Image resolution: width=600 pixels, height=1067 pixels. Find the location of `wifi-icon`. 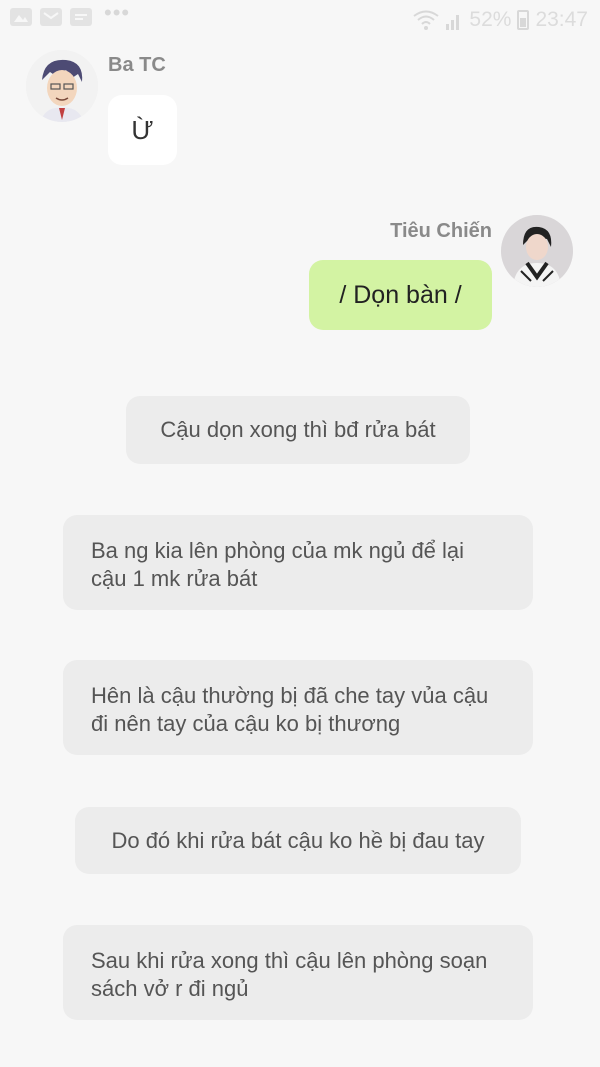

wifi-icon is located at coordinates (426, 20).